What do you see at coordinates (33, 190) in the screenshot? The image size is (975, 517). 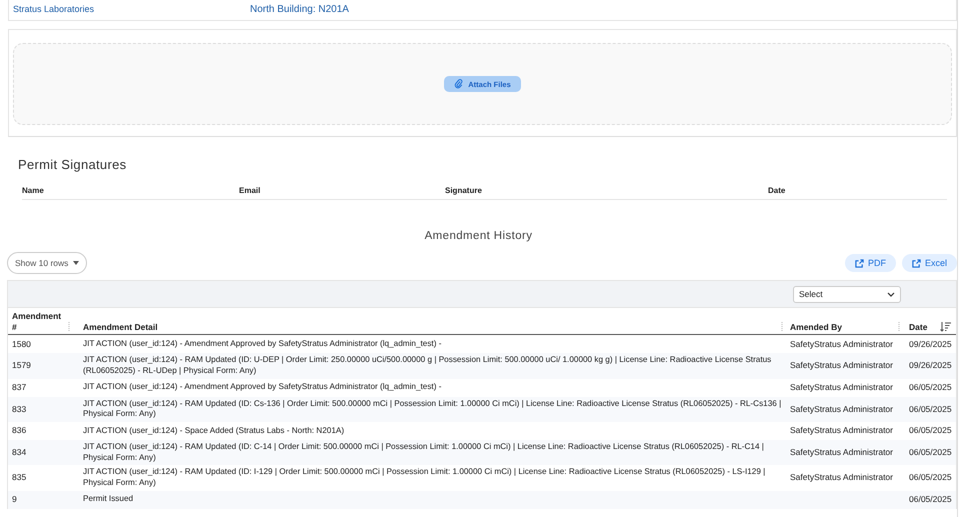 I see `column-header: Name` at bounding box center [33, 190].